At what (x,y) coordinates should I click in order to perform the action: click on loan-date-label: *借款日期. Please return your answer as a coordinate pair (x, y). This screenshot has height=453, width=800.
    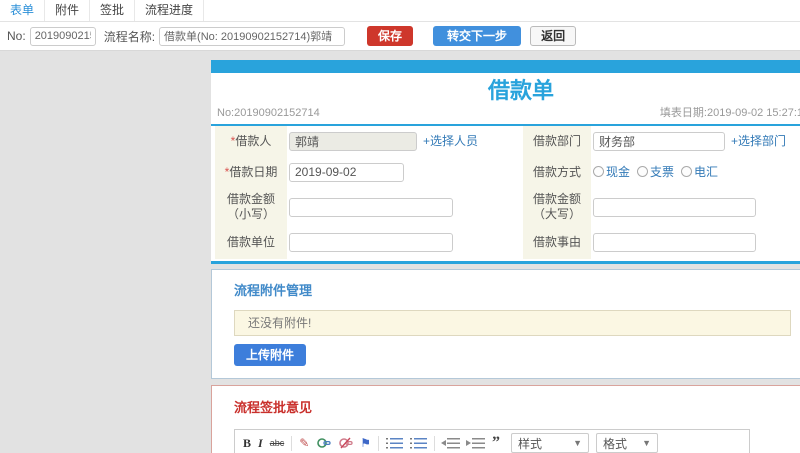
    Looking at the image, I should click on (251, 172).